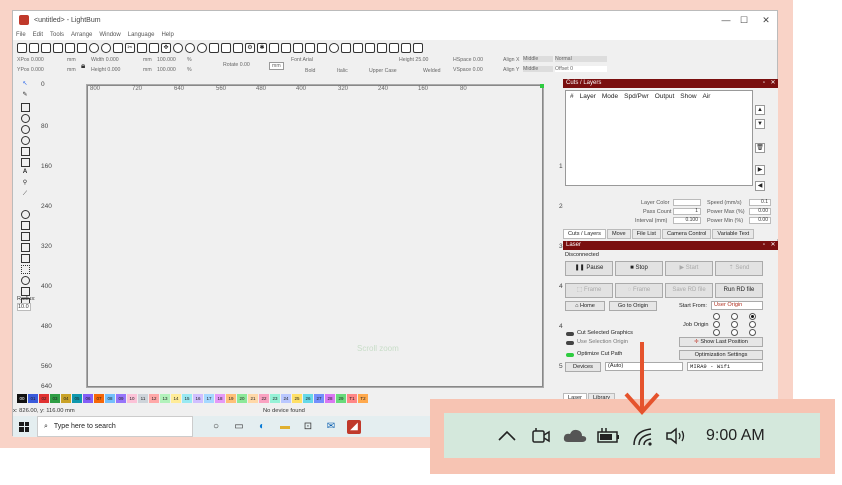 The height and width of the screenshot is (485, 842). What do you see at coordinates (25, 140) in the screenshot?
I see `circle-icon` at bounding box center [25, 140].